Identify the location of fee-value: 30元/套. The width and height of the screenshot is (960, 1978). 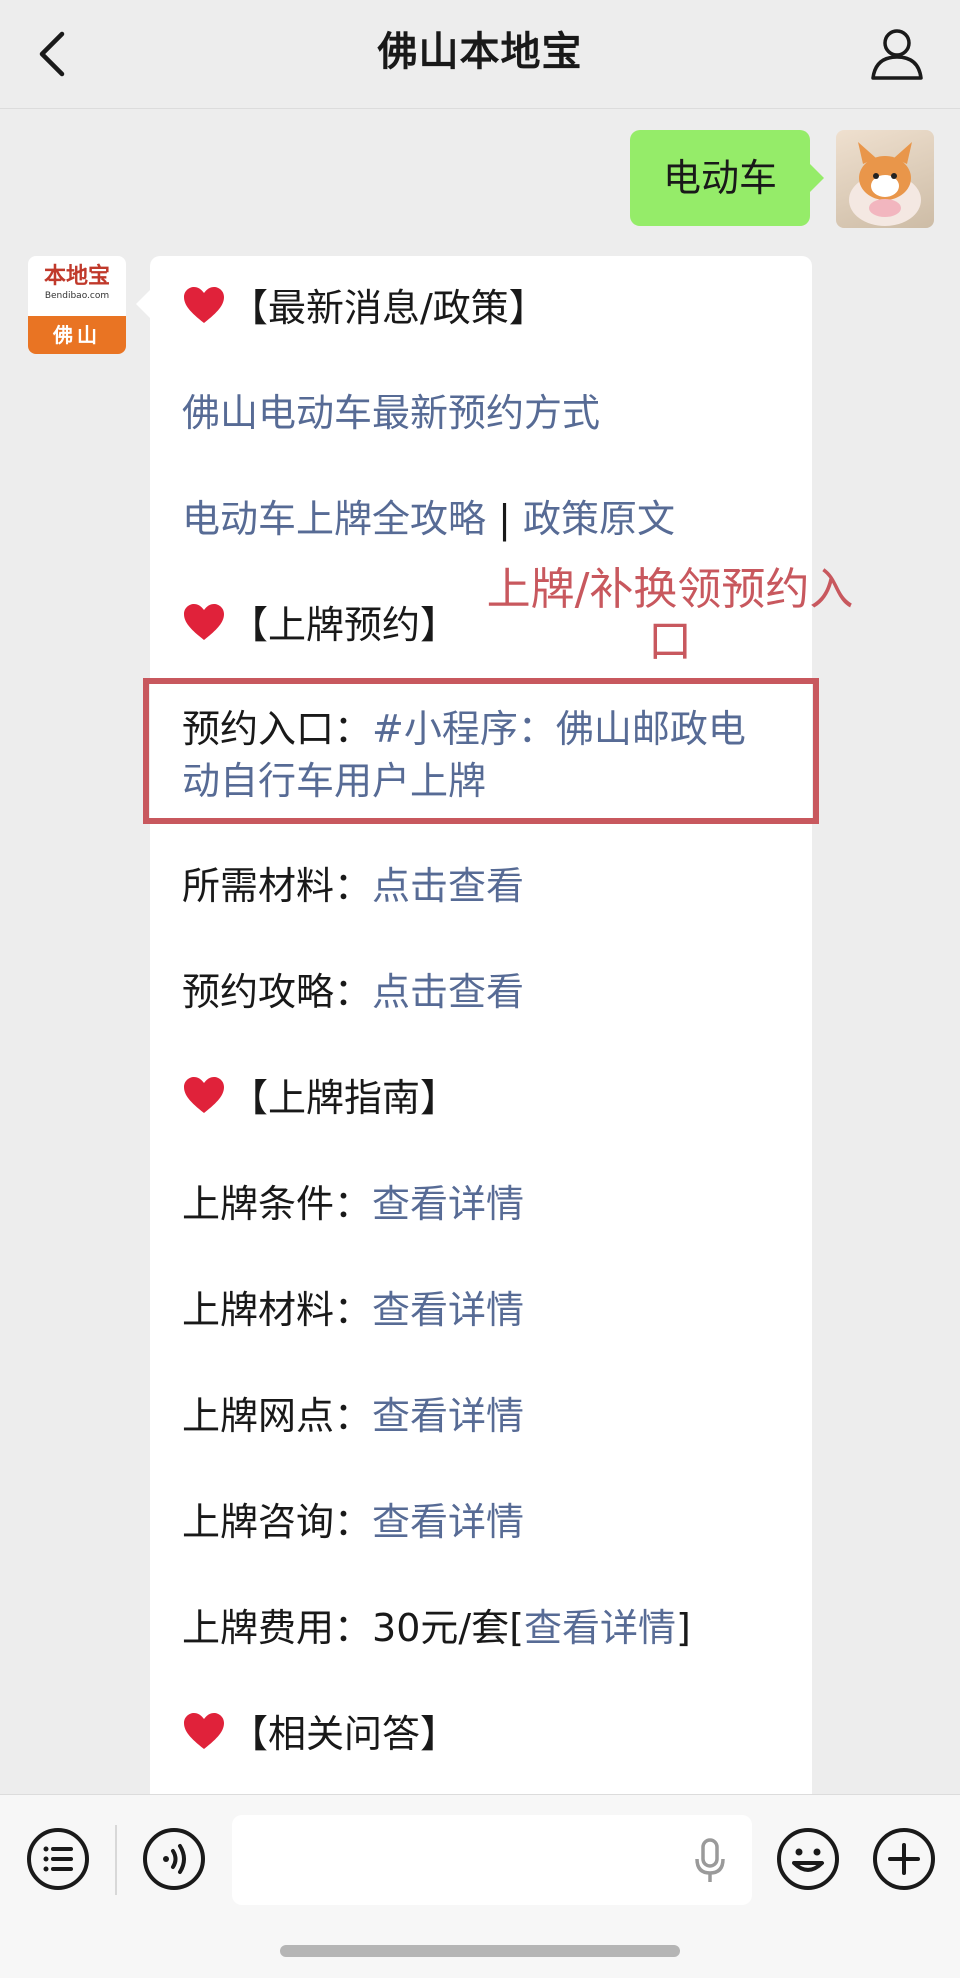
(441, 1628).